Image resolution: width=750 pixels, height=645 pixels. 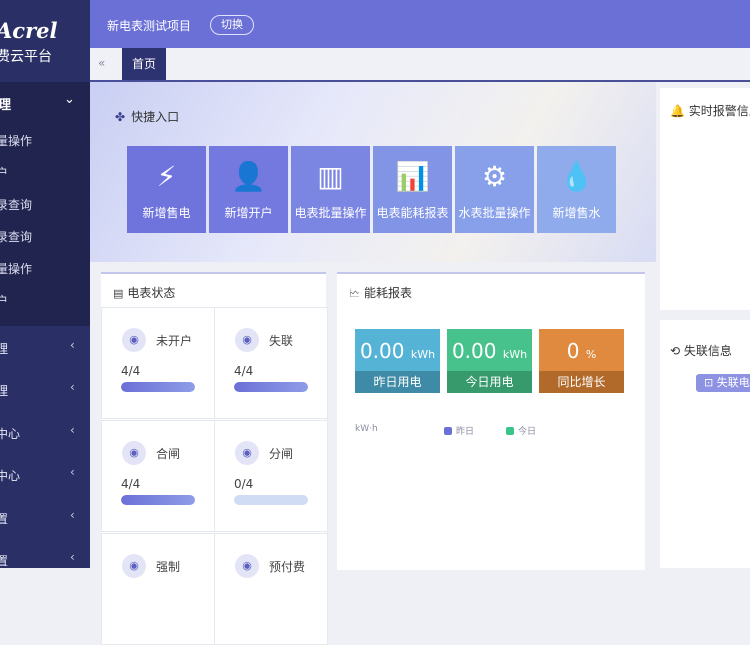 What do you see at coordinates (576, 176) in the screenshot?
I see `water-drop-icon: 💧` at bounding box center [576, 176].